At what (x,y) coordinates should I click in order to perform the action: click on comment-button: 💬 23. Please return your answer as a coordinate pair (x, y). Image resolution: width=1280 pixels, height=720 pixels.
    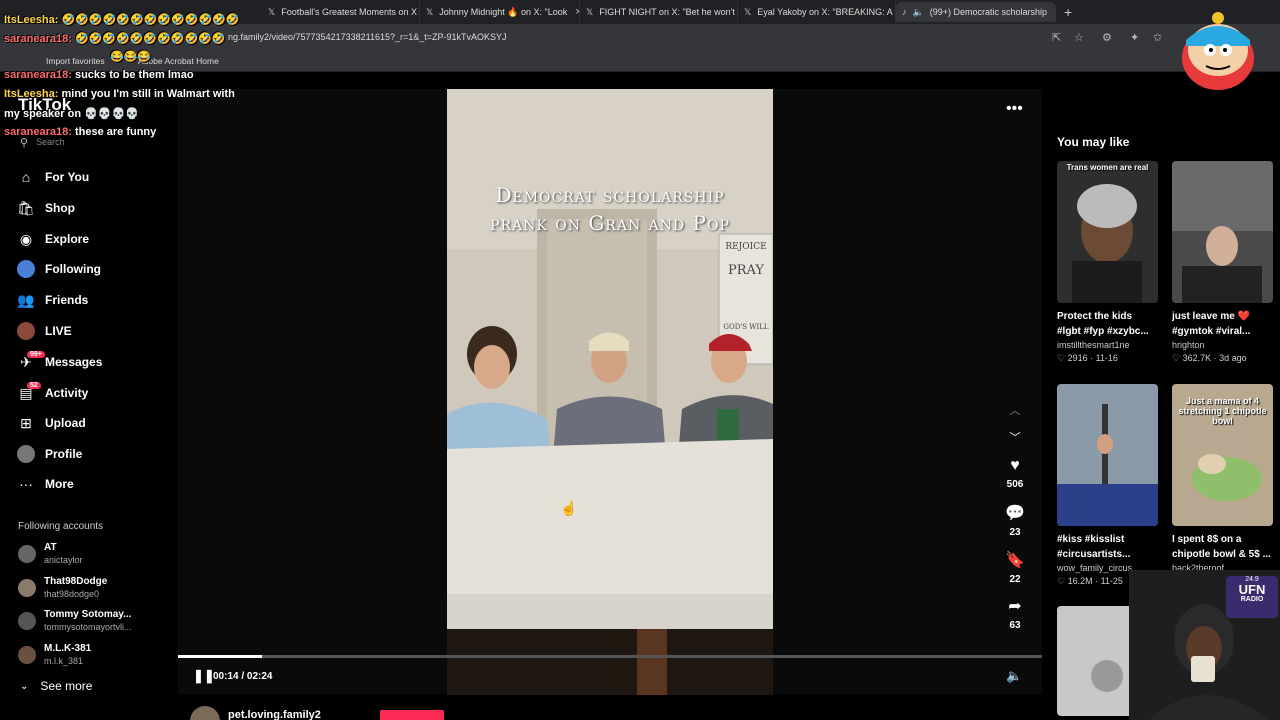
    Looking at the image, I should click on (1015, 520).